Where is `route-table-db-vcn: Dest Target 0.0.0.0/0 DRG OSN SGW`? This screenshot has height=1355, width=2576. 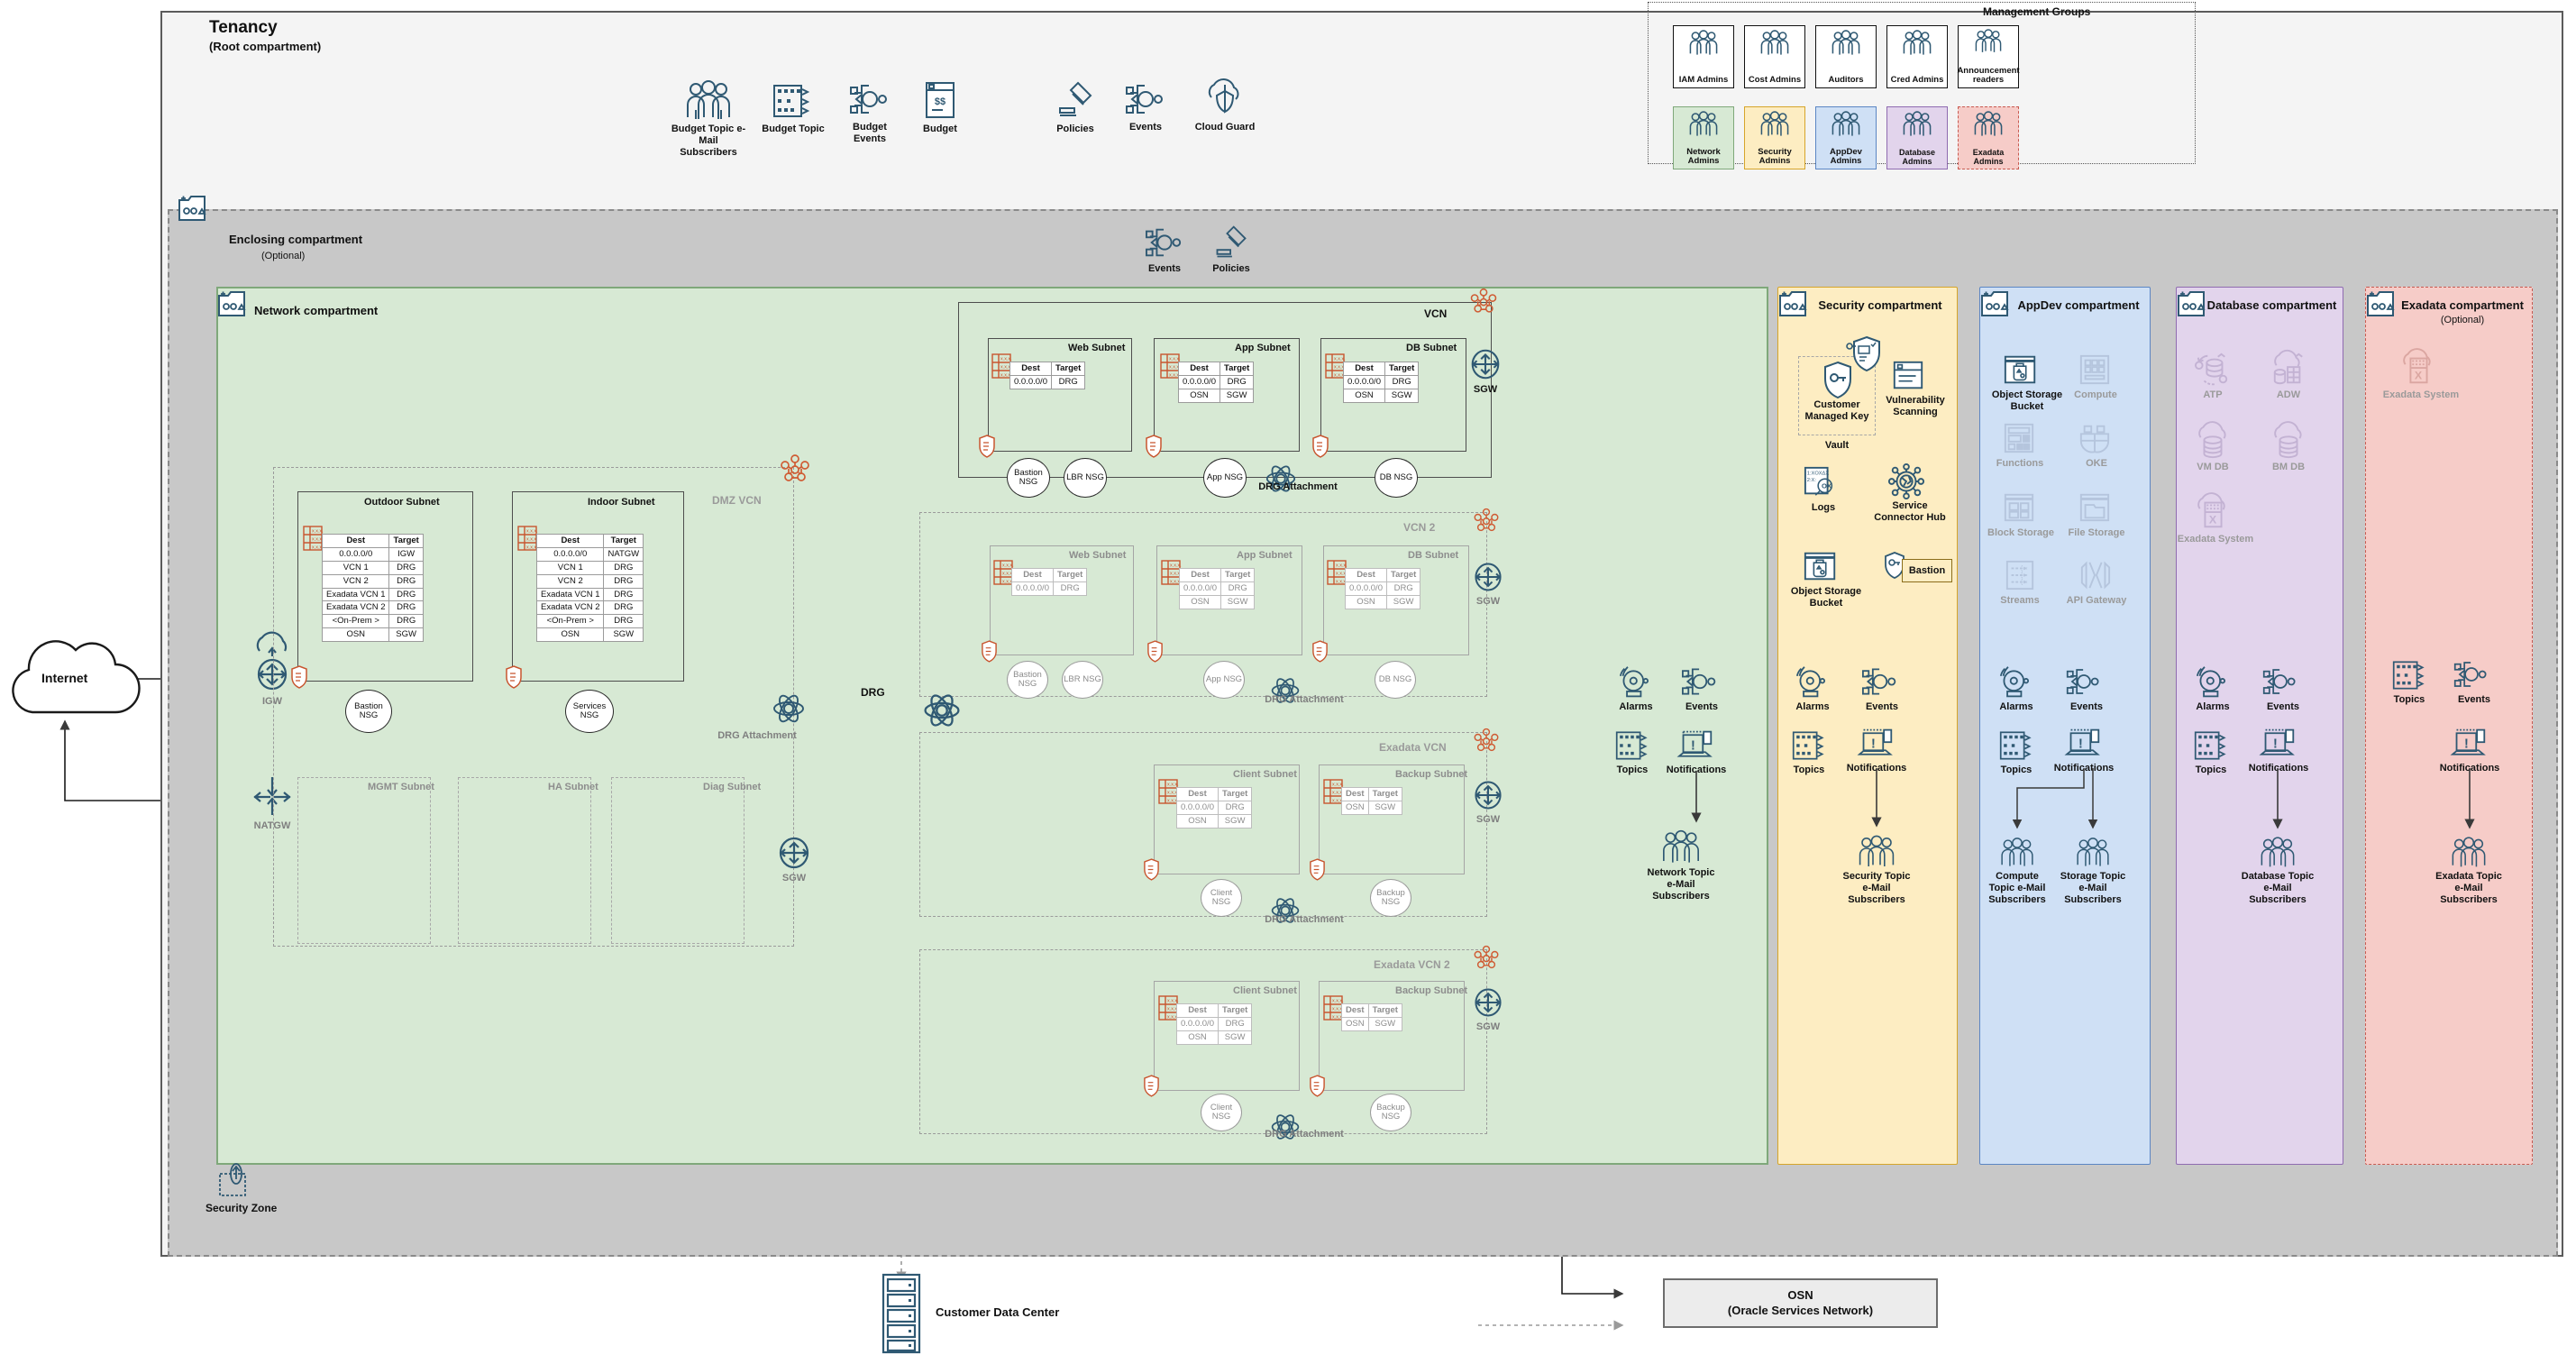
route-table-db-vcn: Dest Target 0.0.0.0/0 DRG OSN SGW is located at coordinates (1381, 382).